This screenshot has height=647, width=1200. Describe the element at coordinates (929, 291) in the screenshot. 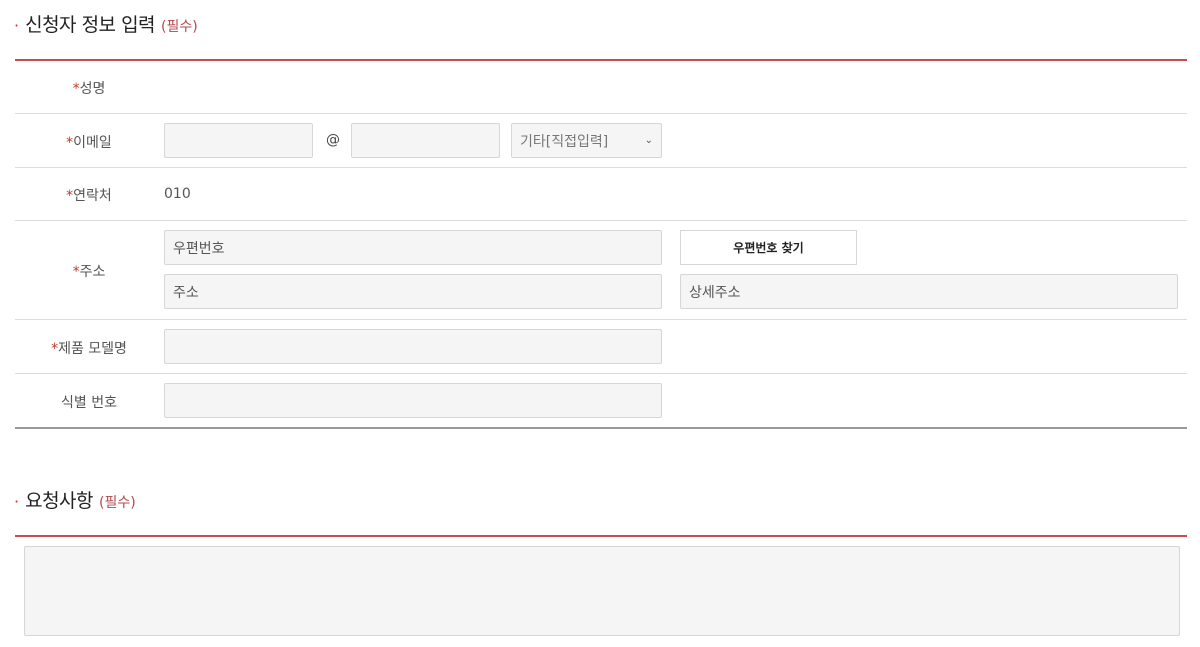

I see `address-detail-input: 상세주소` at that location.